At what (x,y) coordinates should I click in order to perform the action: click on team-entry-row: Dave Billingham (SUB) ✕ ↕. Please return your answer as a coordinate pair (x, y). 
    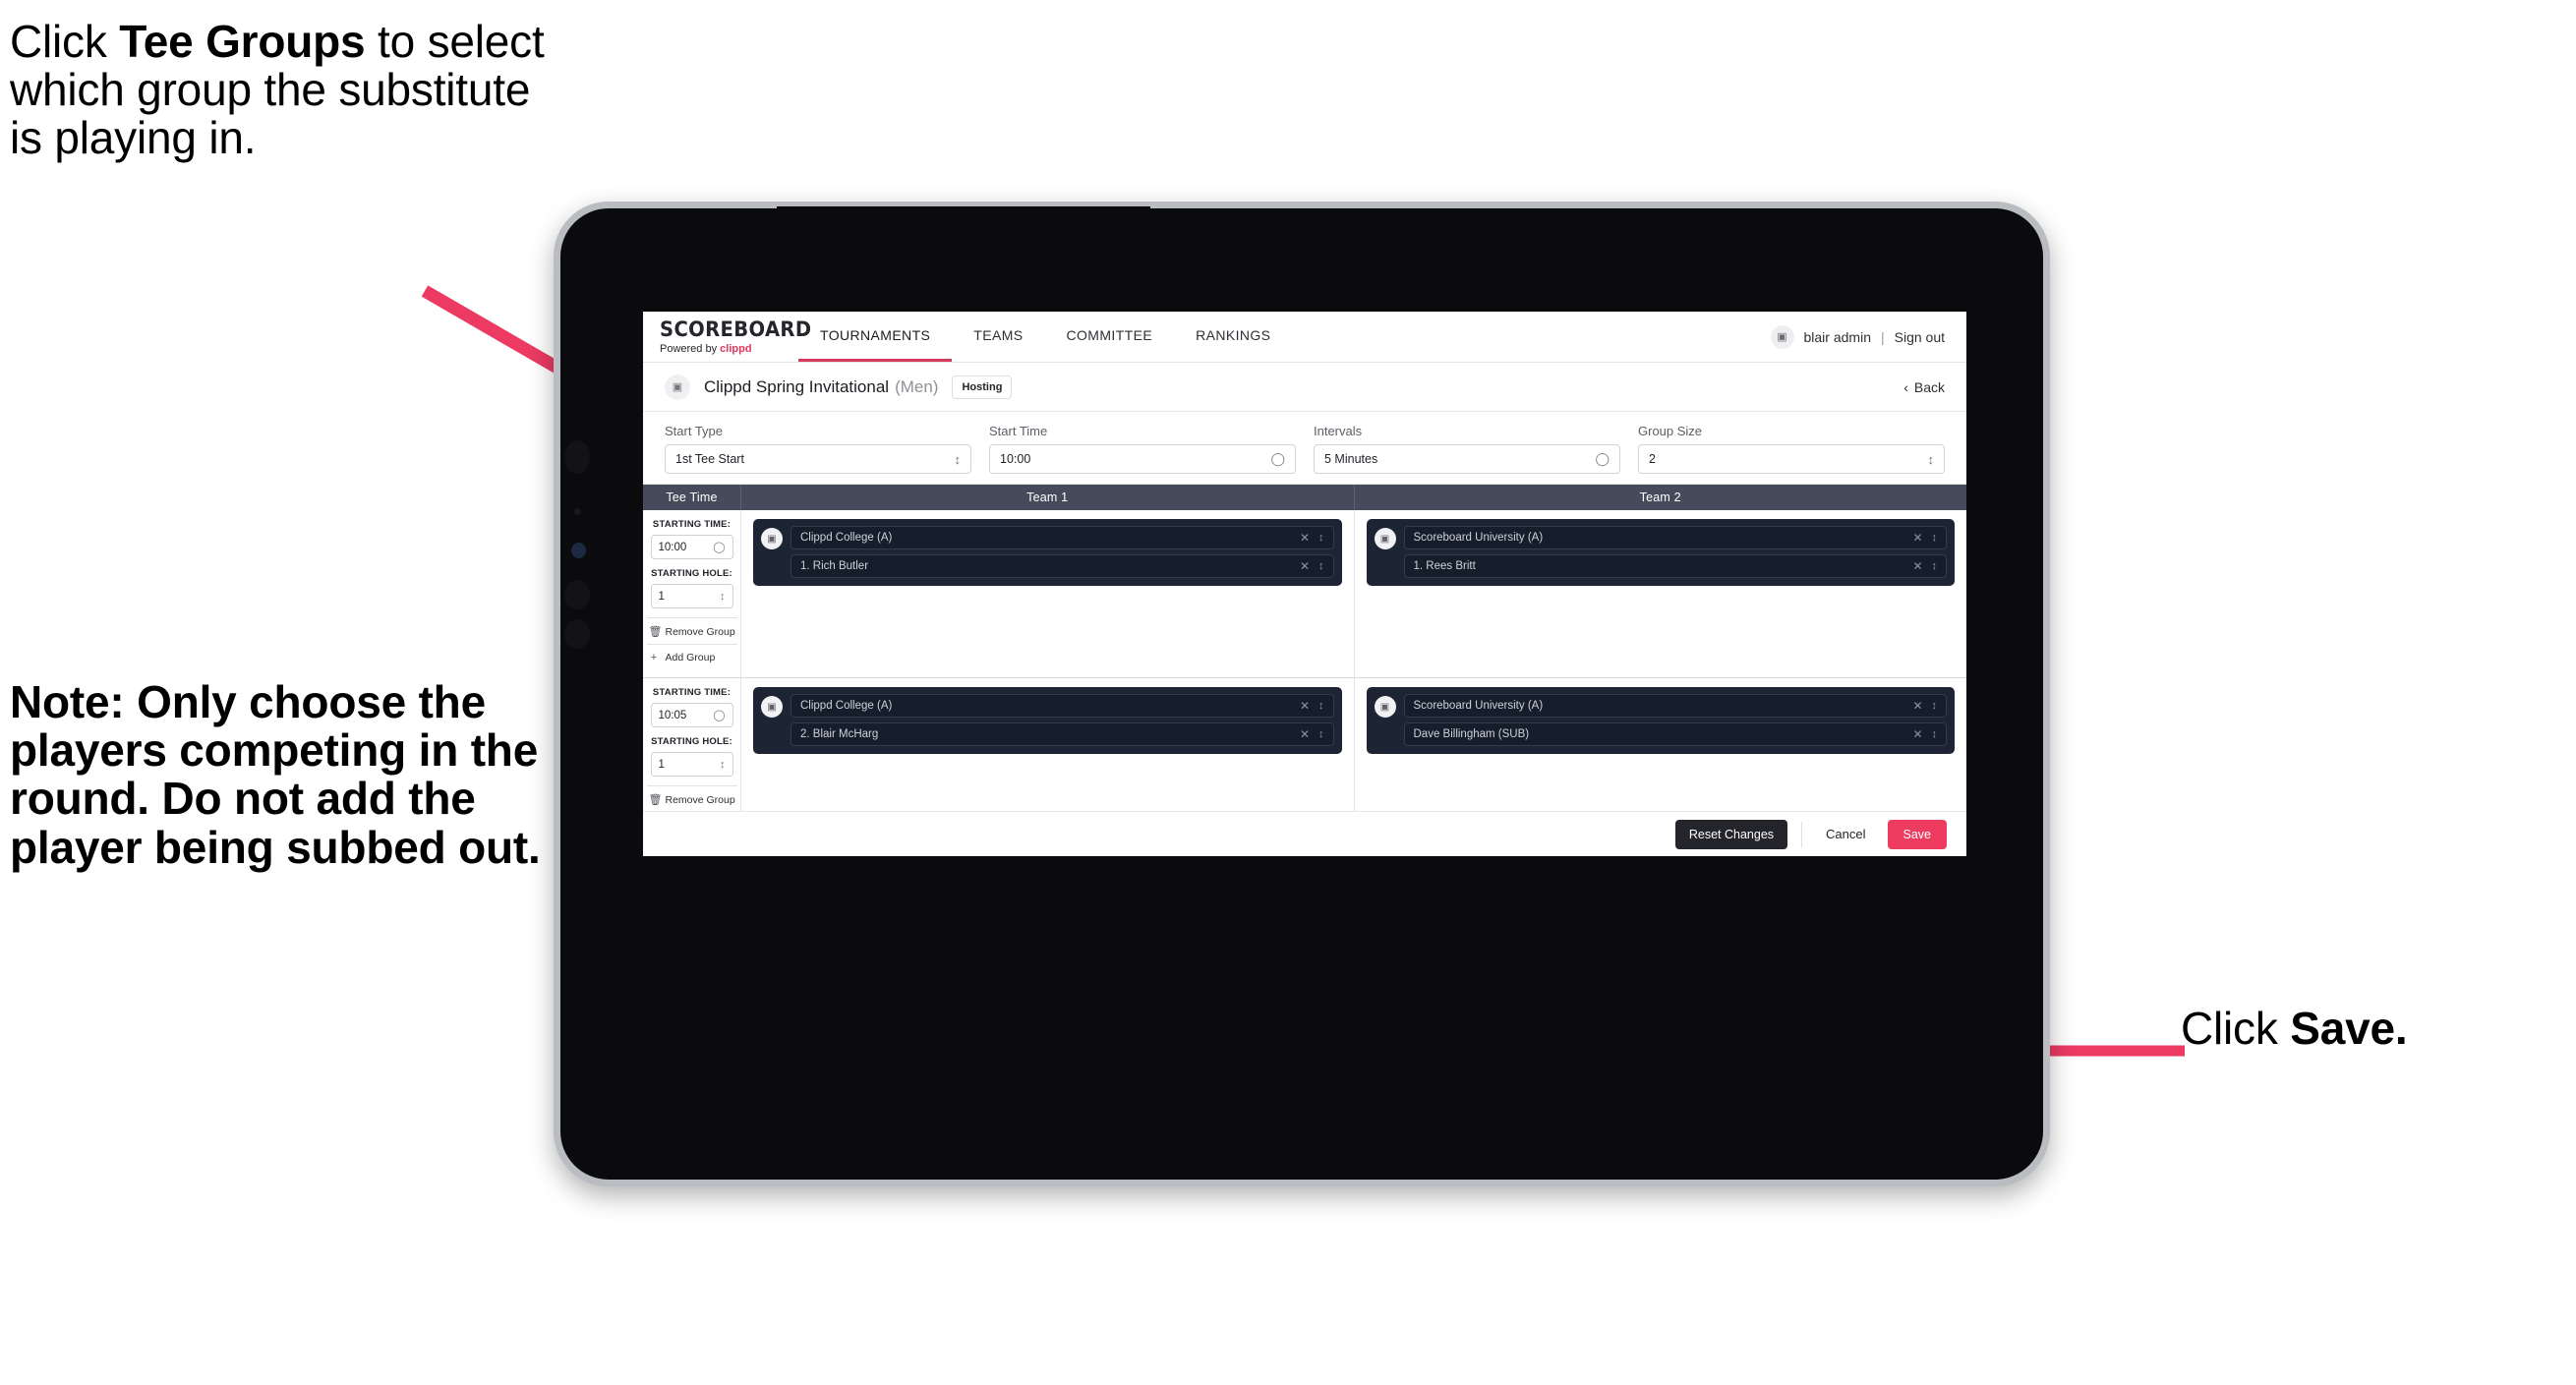
    Looking at the image, I should click on (1675, 734).